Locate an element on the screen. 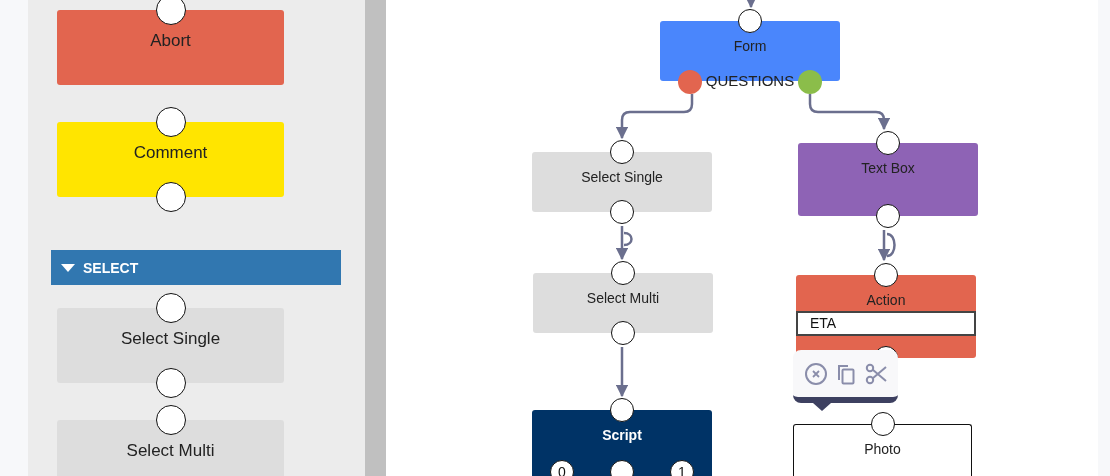  palette-node: Select Multi is located at coordinates (170, 448).